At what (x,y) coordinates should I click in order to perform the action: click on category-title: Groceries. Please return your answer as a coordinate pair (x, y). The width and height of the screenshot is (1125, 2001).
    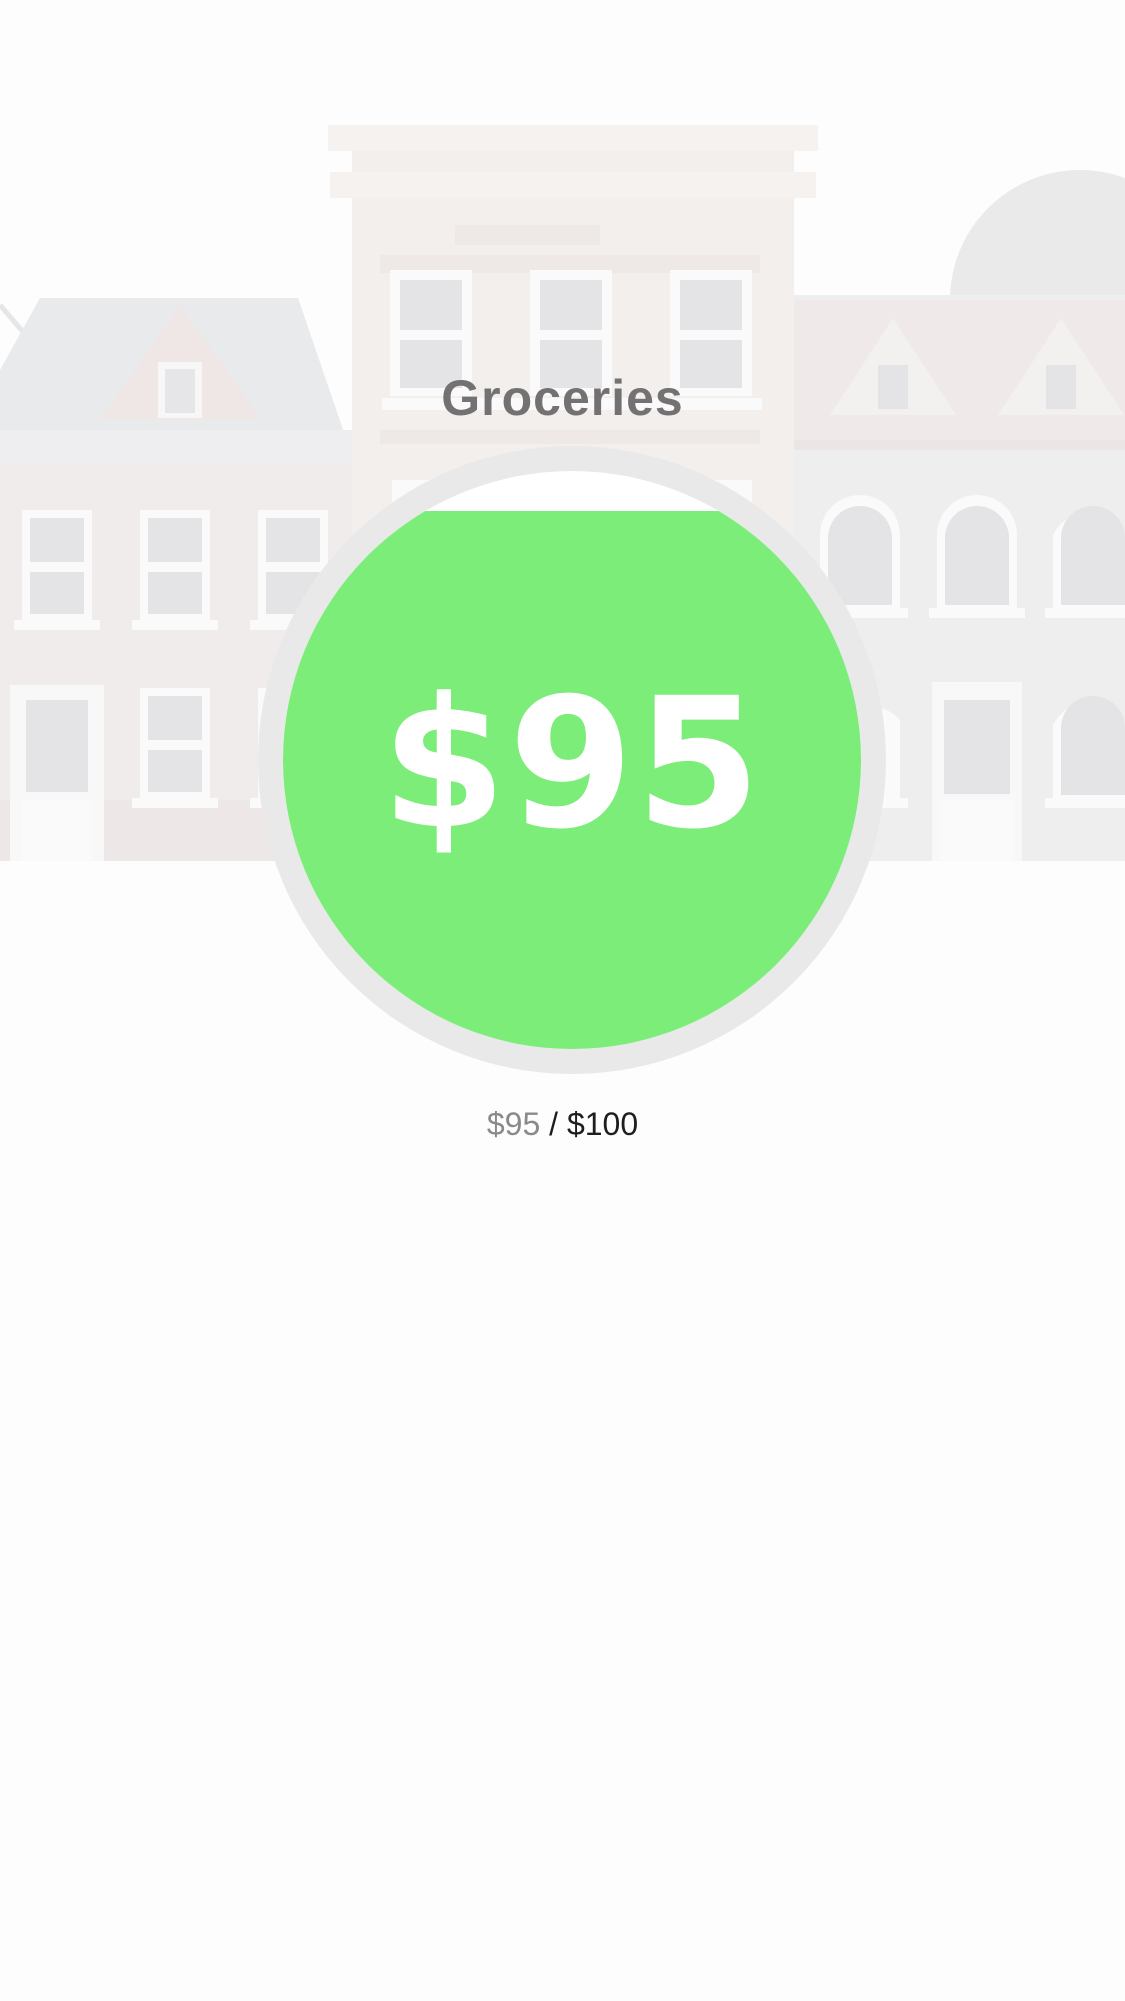
    Looking at the image, I should click on (562, 398).